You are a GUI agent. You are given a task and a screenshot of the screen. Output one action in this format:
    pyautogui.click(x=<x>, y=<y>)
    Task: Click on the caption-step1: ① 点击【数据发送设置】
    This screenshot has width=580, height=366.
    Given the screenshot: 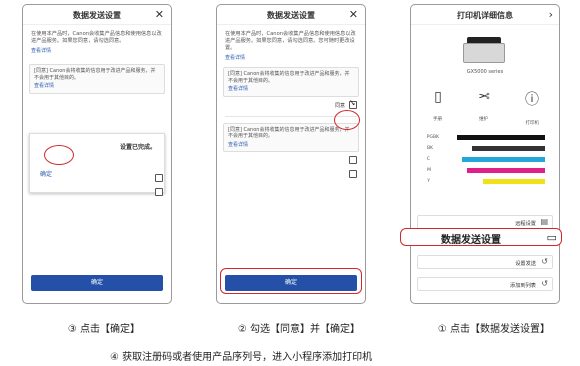 What is the action you would take?
    pyautogui.click(x=493, y=329)
    